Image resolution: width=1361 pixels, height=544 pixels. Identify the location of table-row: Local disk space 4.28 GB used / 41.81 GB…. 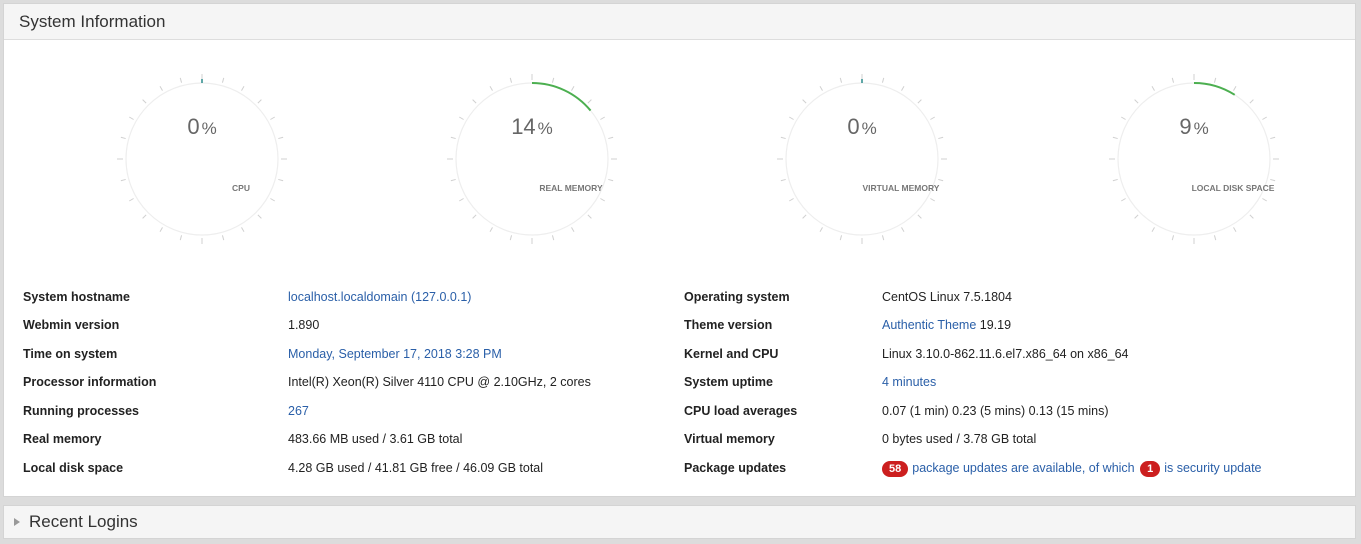
(680, 469).